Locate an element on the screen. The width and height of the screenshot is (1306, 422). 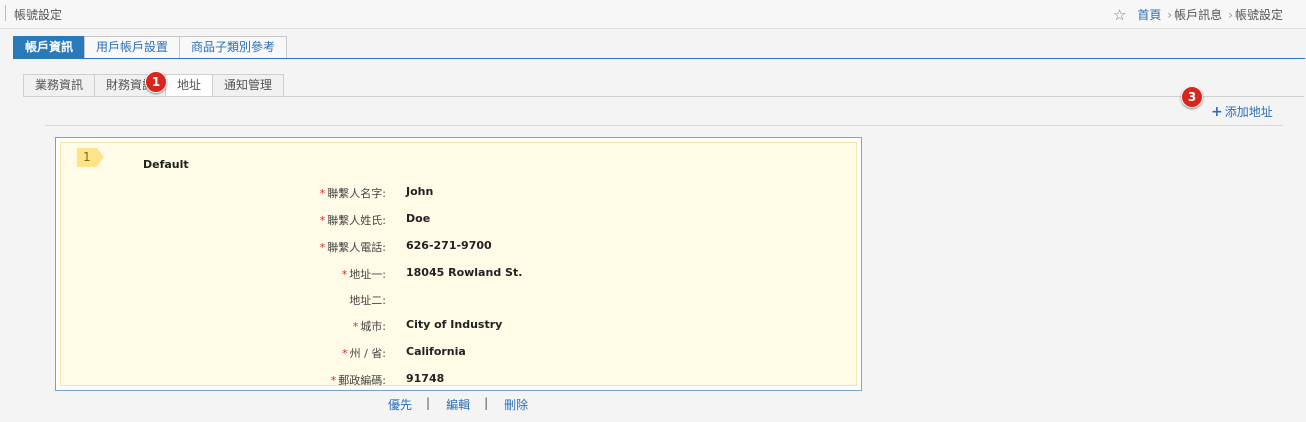
field-label-text: 聯繫人名字: is located at coordinates (356, 193).